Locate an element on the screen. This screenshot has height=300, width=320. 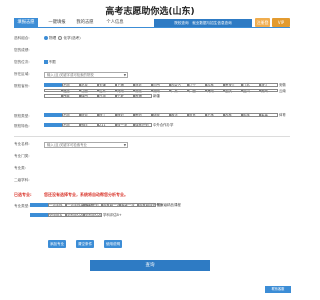
radio-chemistry is located at coordinates (60, 38).